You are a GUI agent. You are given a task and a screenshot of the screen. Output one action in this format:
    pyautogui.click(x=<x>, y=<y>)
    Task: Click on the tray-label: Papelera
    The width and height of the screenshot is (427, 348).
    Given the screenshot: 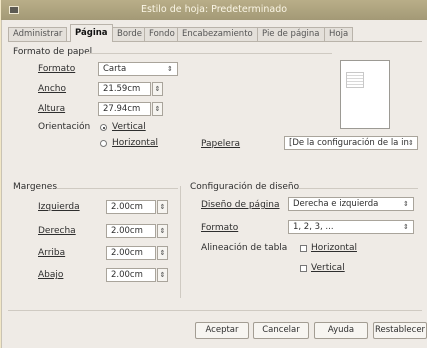 What is the action you would take?
    pyautogui.click(x=221, y=144)
    